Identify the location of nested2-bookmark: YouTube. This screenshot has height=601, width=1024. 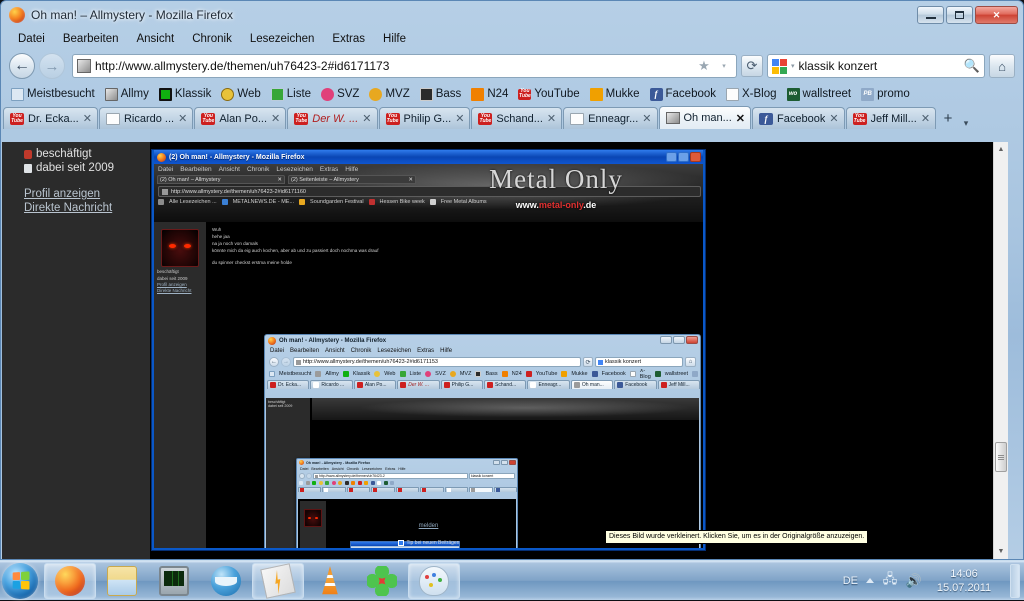
(547, 374).